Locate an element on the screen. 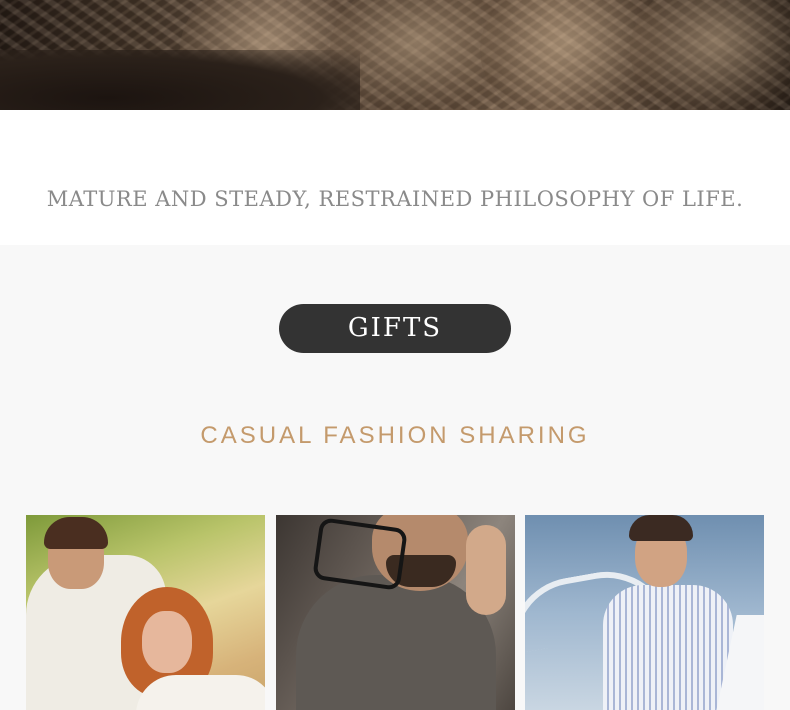  photo-card-couple is located at coordinates (145, 612).